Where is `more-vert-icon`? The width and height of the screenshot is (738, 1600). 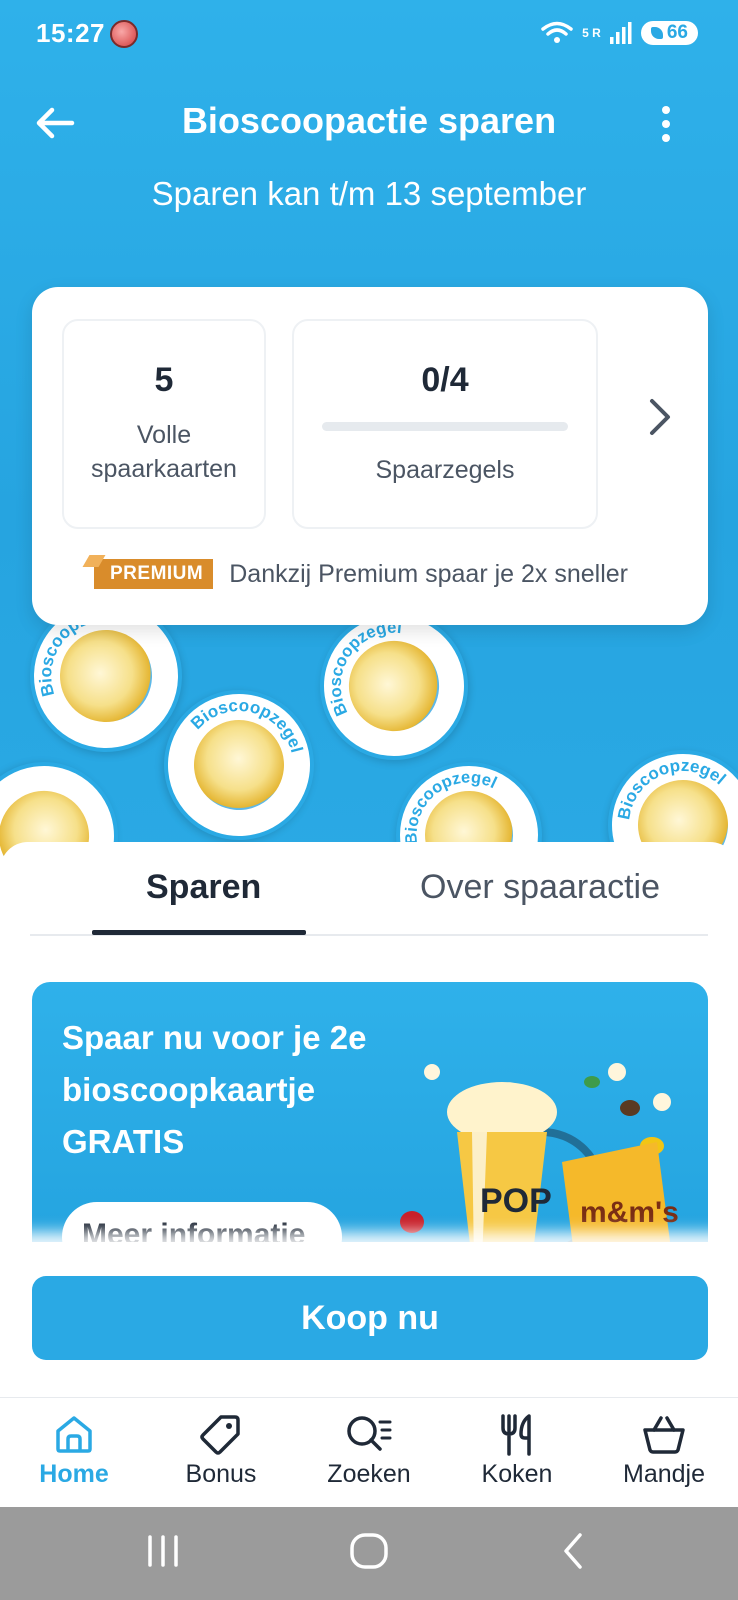
more-vert-icon is located at coordinates (666, 110).